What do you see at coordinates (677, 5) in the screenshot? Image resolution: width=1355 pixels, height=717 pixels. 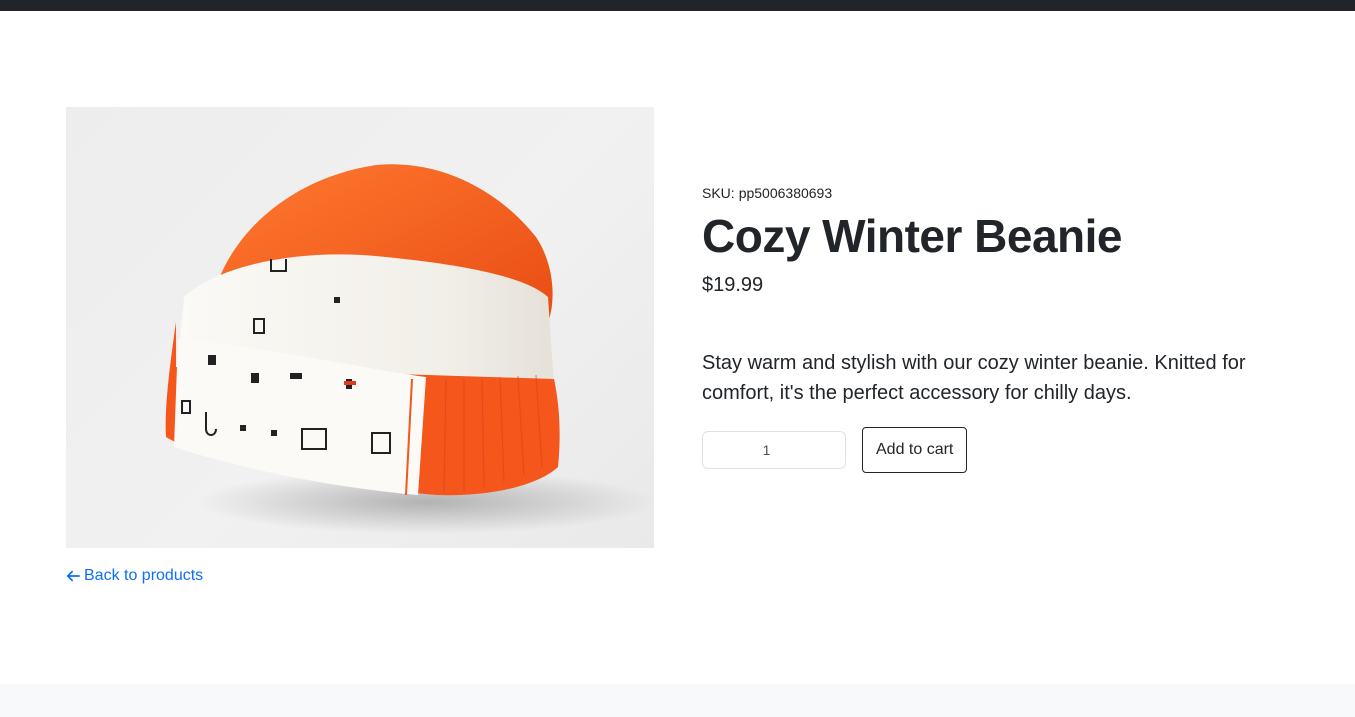 I see `top-navbar` at bounding box center [677, 5].